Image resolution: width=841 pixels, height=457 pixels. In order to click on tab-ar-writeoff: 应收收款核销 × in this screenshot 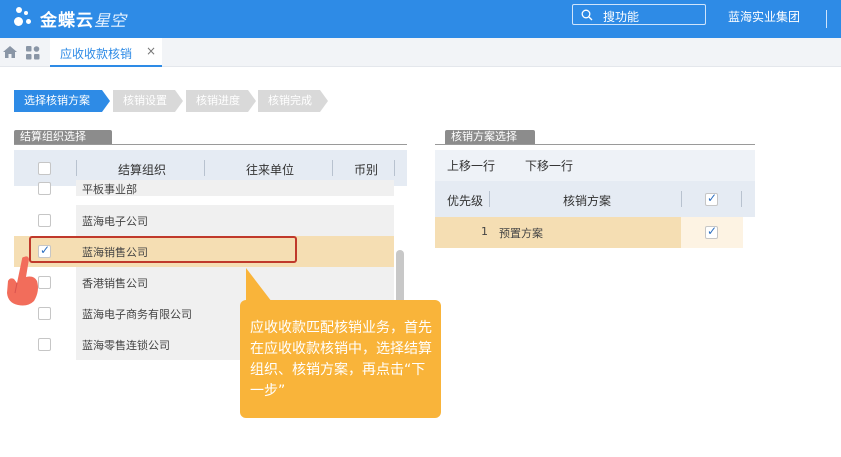, I will do `click(106, 52)`.